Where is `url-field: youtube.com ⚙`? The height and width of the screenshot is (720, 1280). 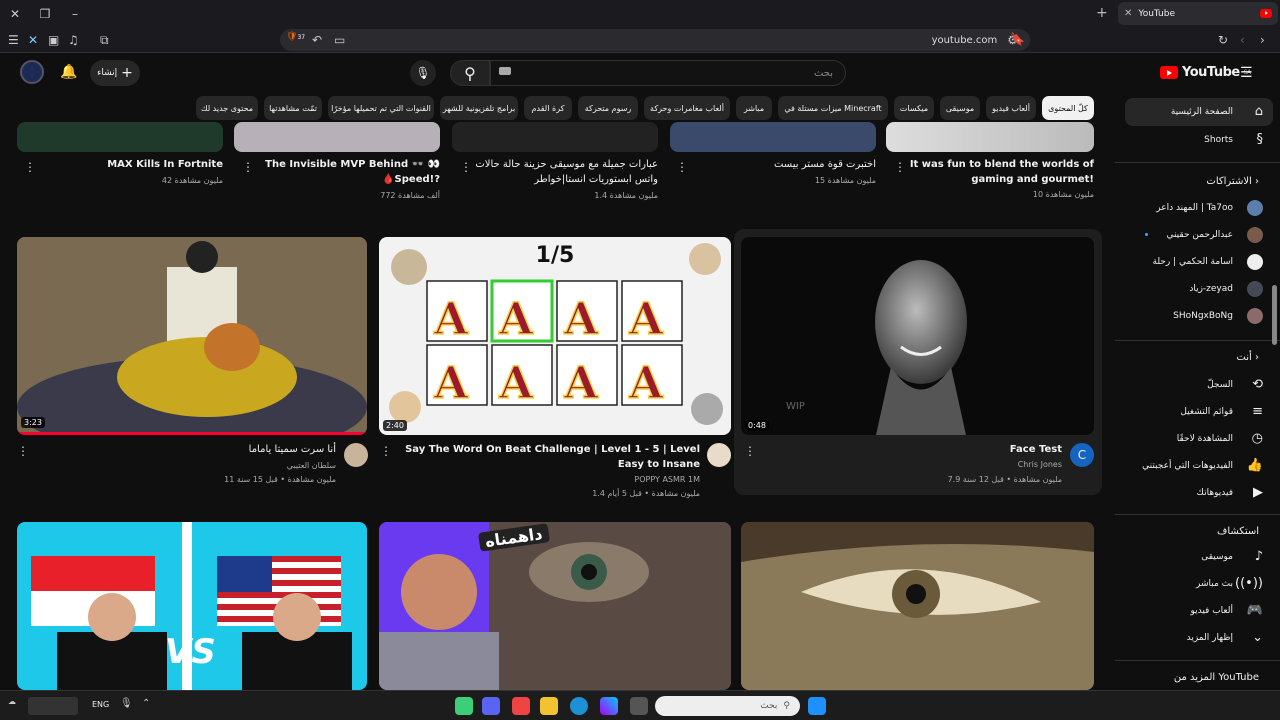 url-field: youtube.com ⚙ is located at coordinates (655, 40).